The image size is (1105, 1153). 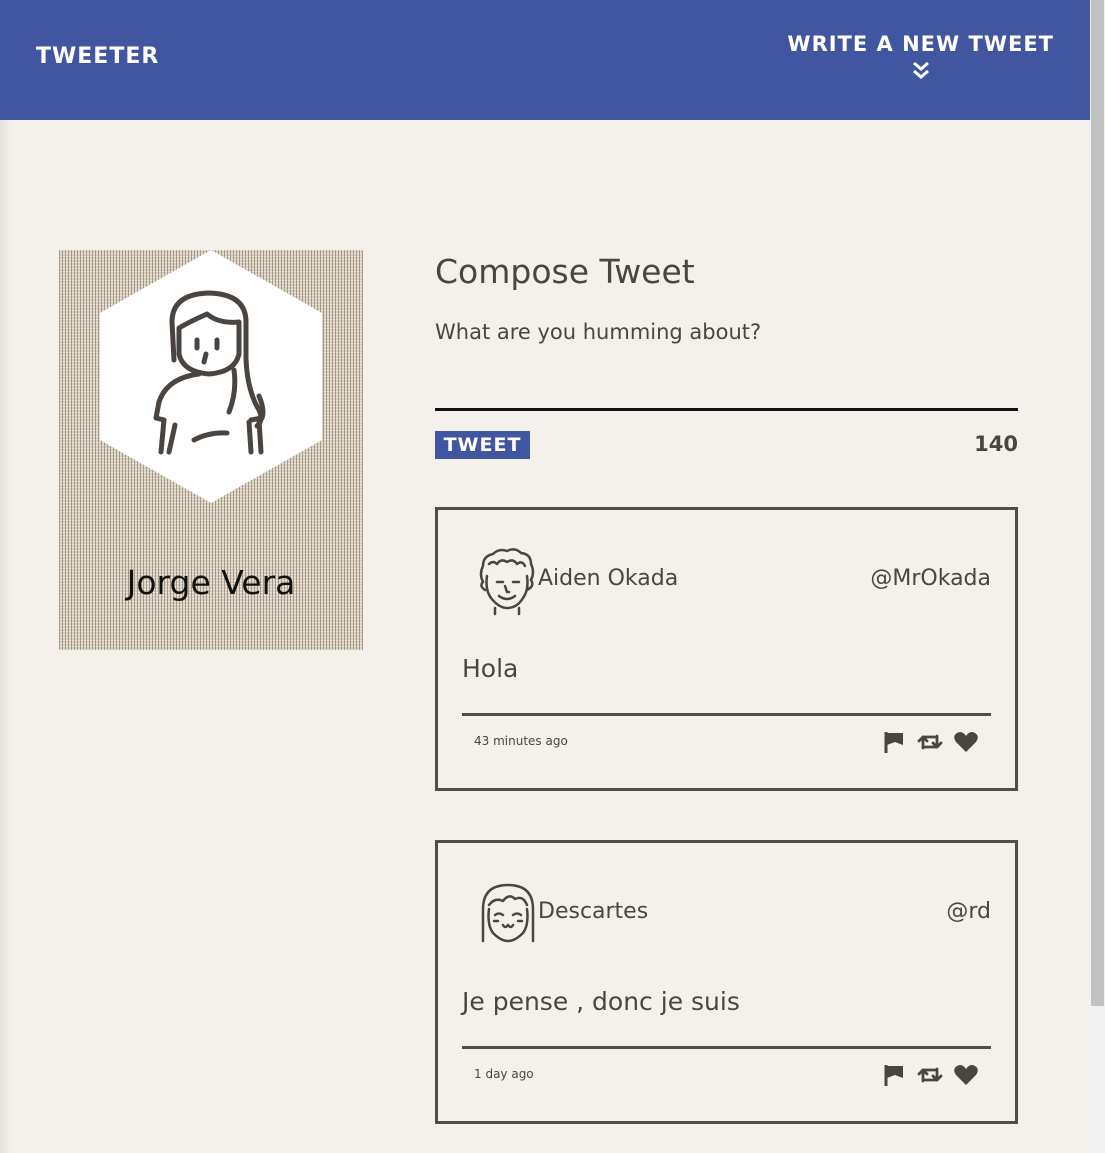 I want to click on tweet-content: Hola, so click(x=490, y=668).